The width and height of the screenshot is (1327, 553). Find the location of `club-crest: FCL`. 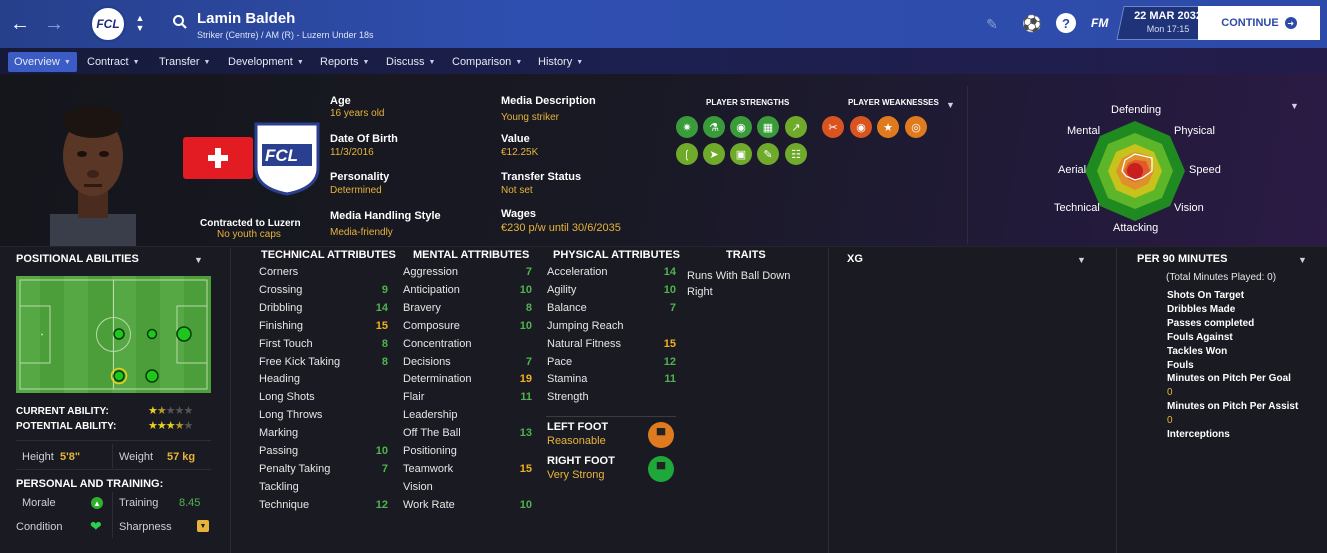

club-crest: FCL is located at coordinates (108, 24).